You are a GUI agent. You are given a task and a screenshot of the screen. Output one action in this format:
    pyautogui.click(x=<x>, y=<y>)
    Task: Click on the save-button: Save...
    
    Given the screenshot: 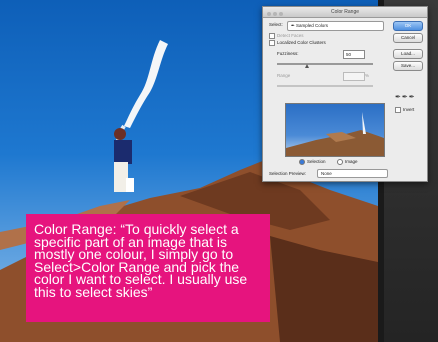 What is the action you would take?
    pyautogui.click(x=408, y=66)
    